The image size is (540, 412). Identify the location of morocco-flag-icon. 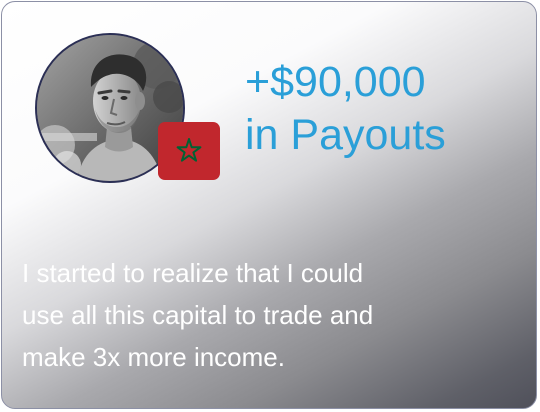
(189, 151).